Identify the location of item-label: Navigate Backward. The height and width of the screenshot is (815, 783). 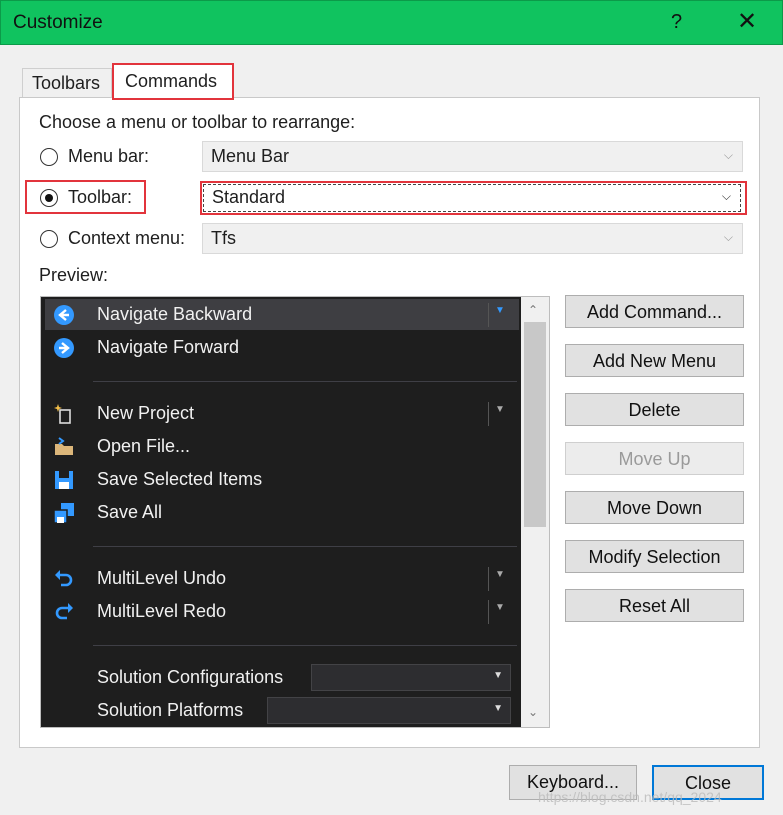
(175, 314).